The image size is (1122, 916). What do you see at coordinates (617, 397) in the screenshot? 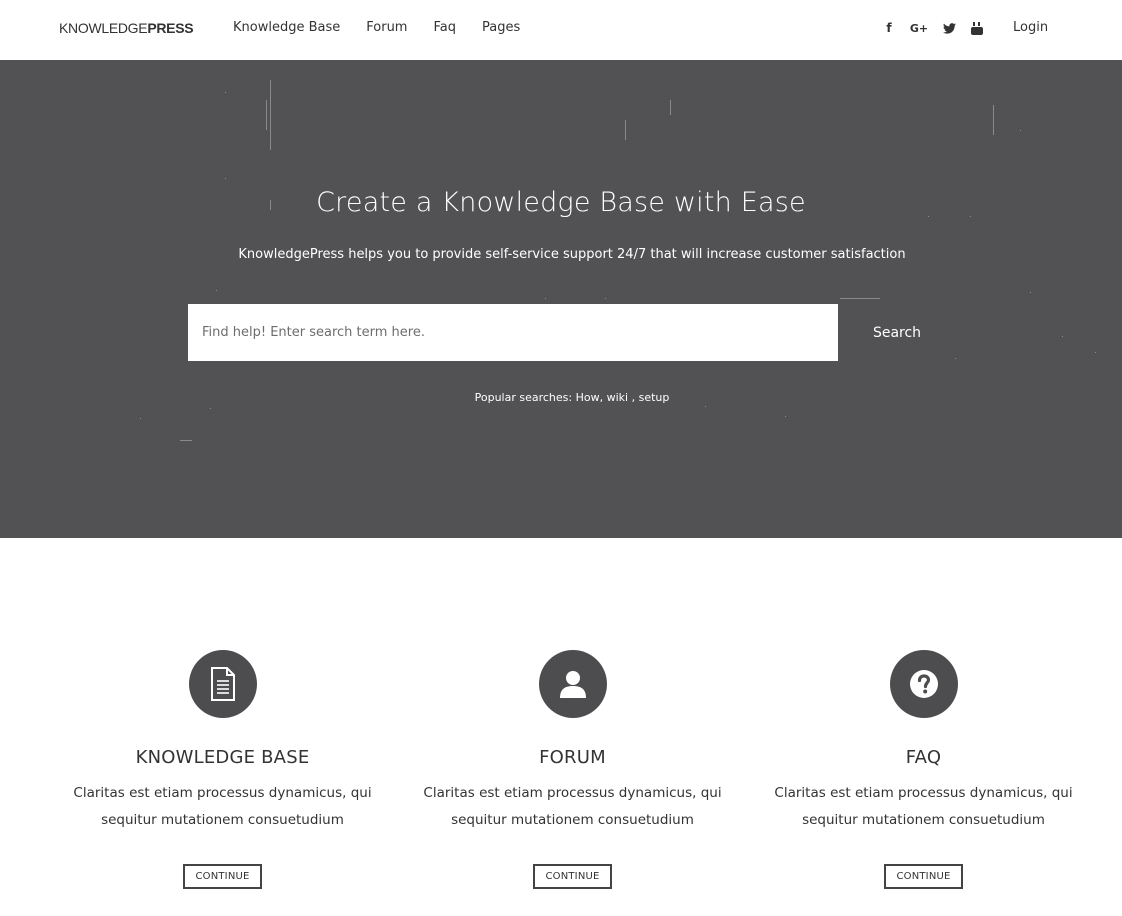
I see `popular-search-wiki: wiki` at bounding box center [617, 397].